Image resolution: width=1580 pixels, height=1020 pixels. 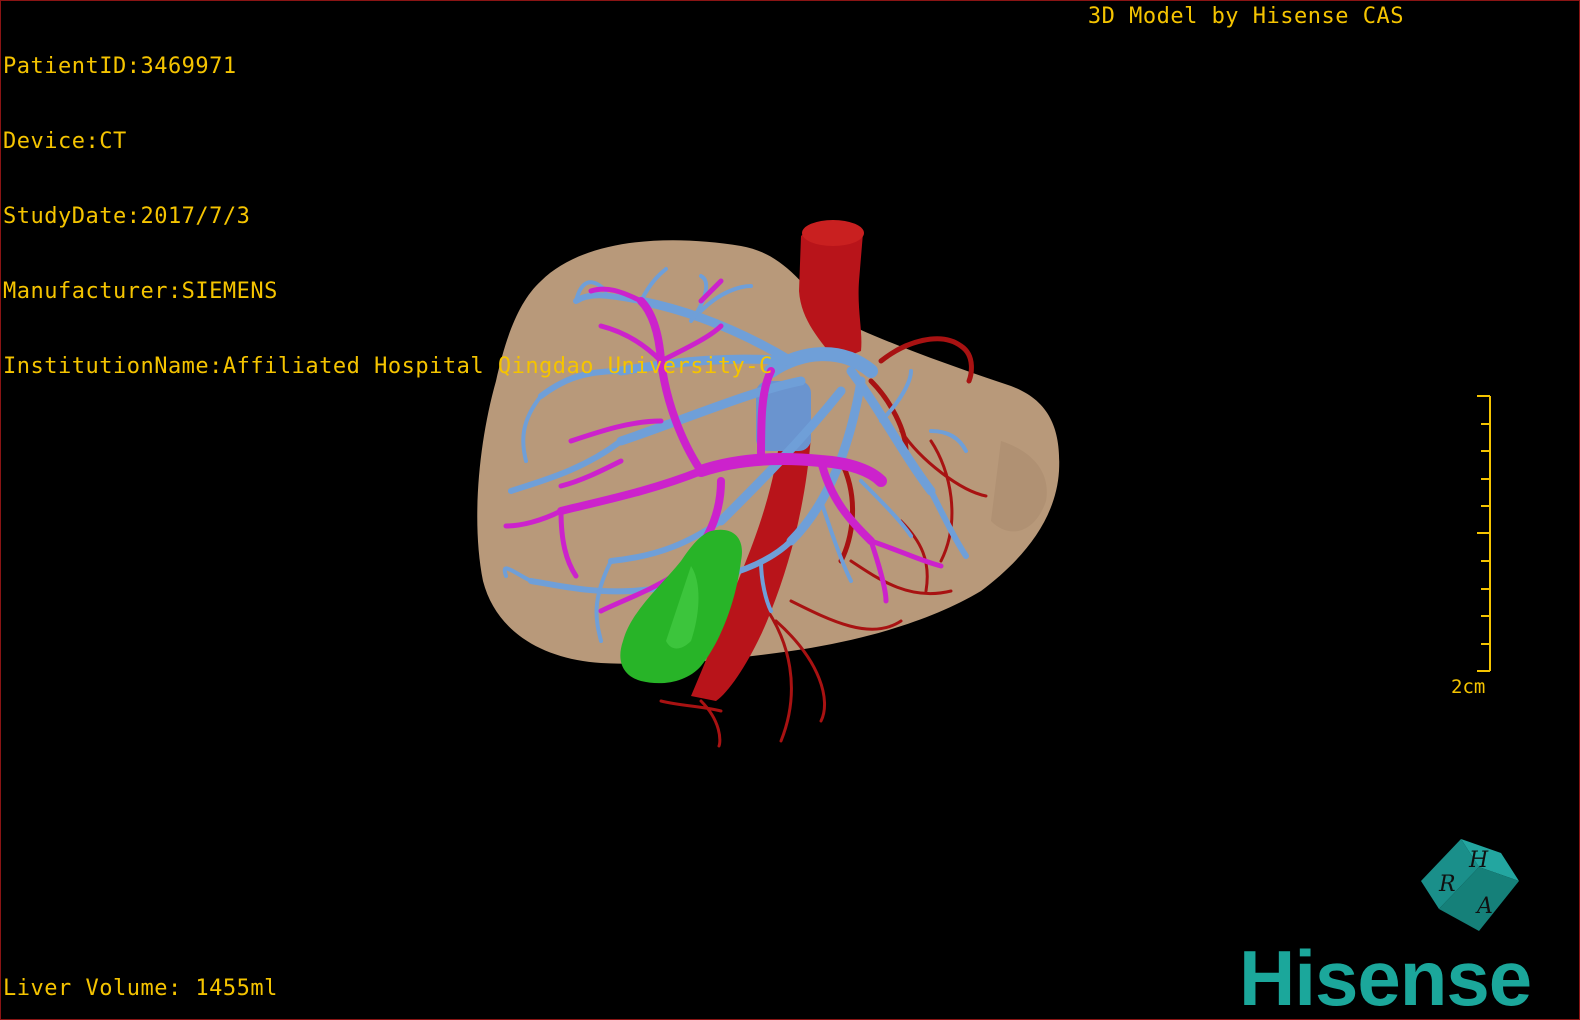 What do you see at coordinates (1447, 884) in the screenshot?
I see `cube-face-r: R` at bounding box center [1447, 884].